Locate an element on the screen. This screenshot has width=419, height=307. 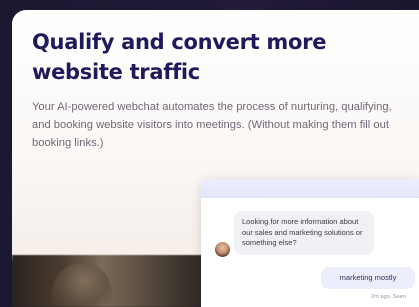
message-timestamp: 2m ago. Seen is located at coordinates (388, 297).